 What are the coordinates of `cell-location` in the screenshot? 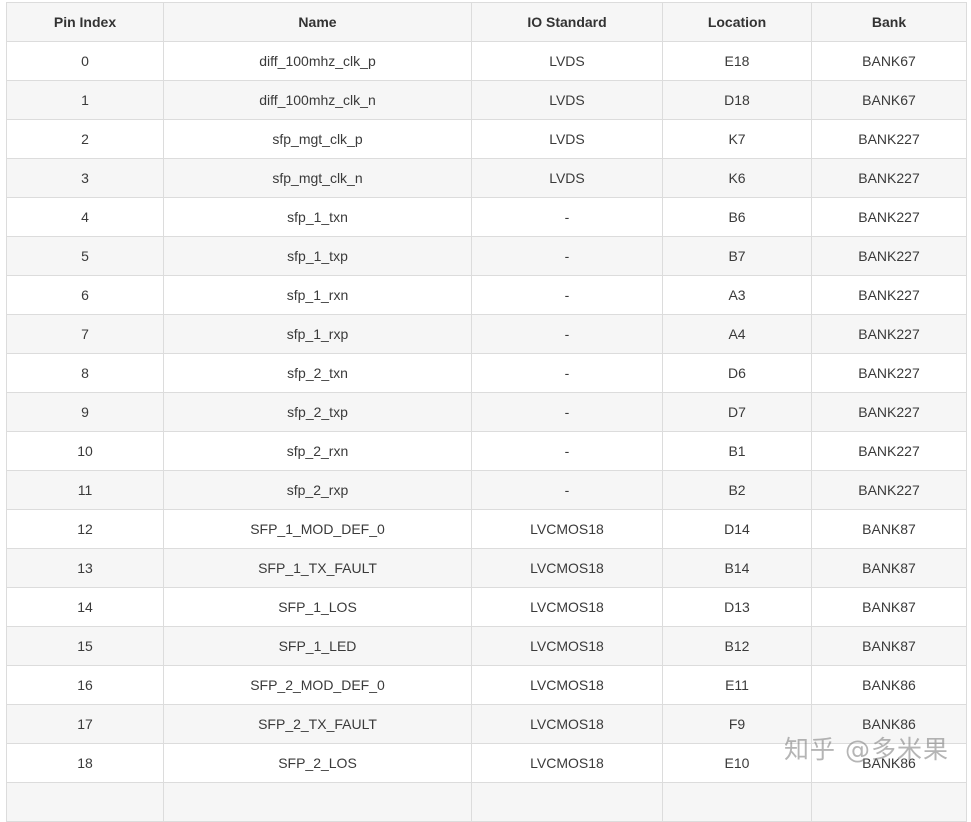 It's located at (737, 802).